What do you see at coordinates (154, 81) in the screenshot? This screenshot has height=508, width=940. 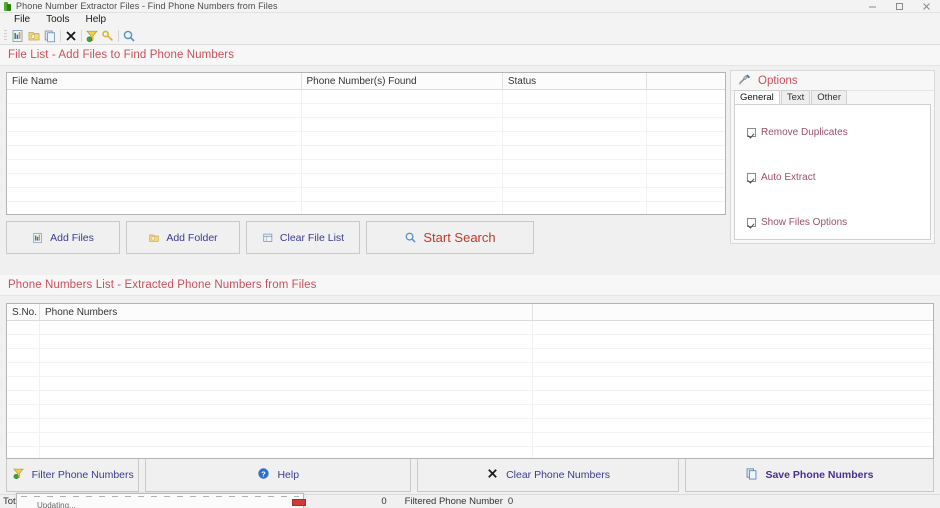 I see `column-header-file-name: File Name` at bounding box center [154, 81].